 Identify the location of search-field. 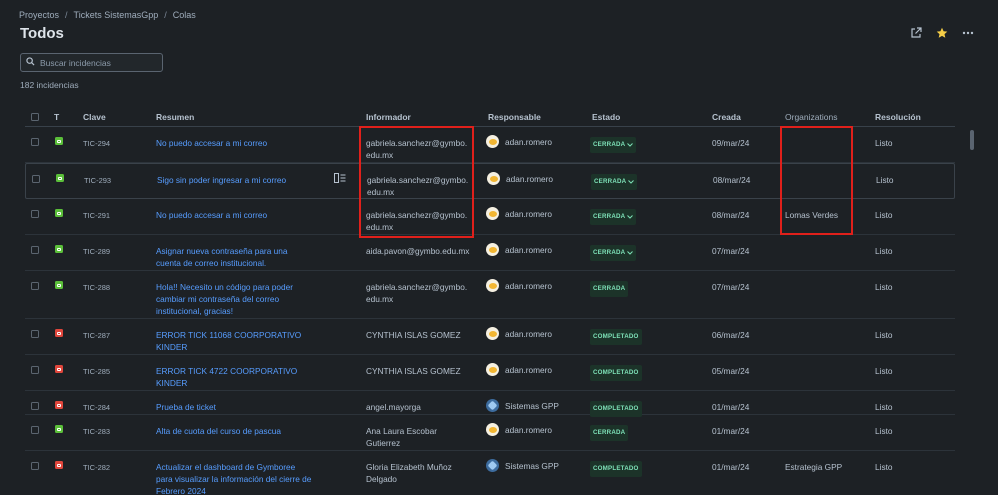
(91, 62).